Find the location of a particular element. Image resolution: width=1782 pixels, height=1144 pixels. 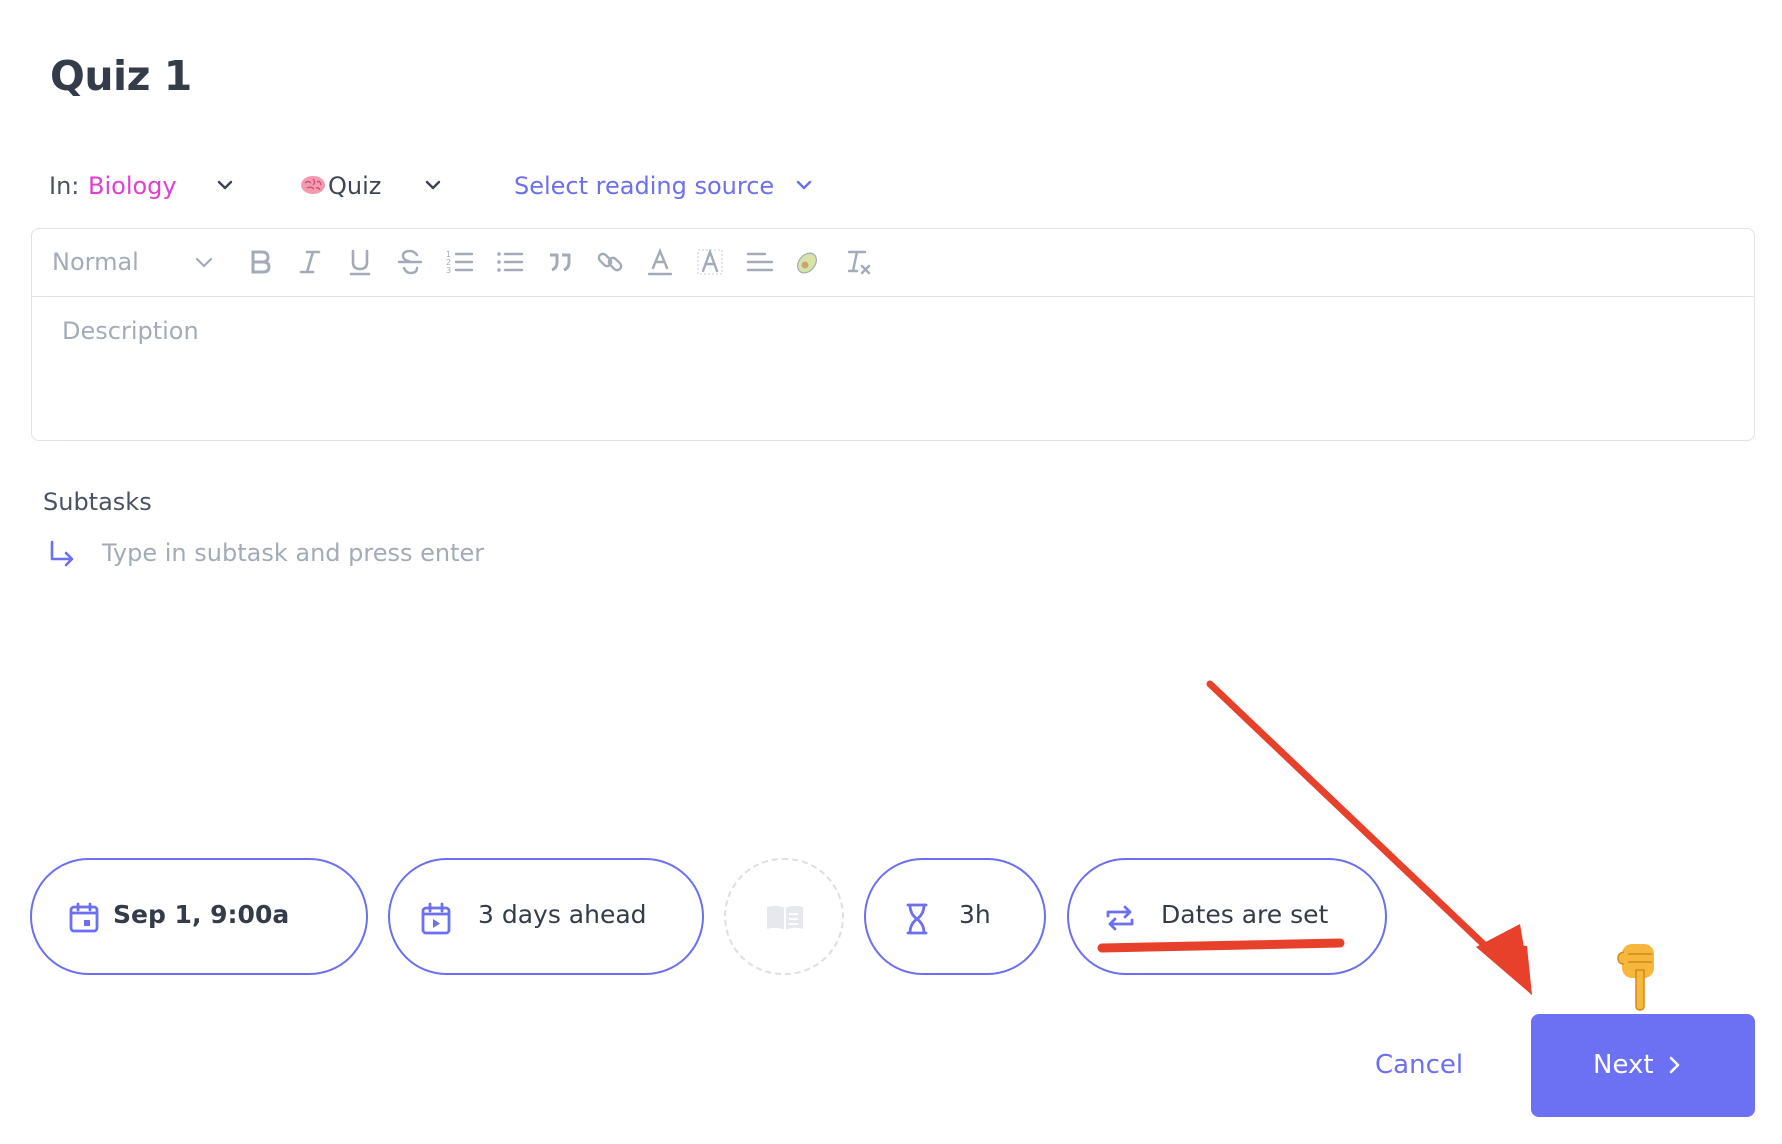

annotation-overlay is located at coordinates (1314, 837).